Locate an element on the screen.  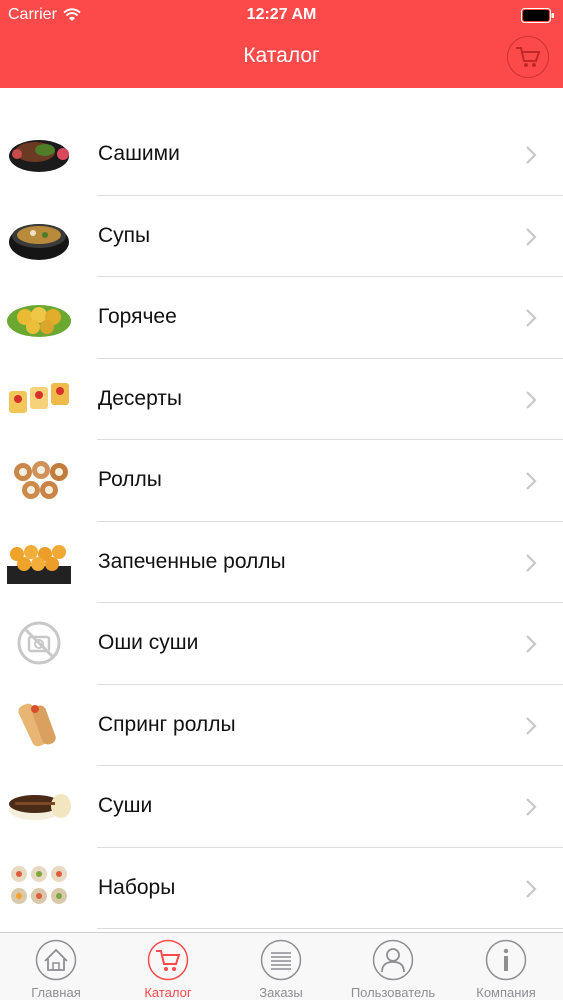
catalog-item-dessert: Десерты is located at coordinates (281, 400).